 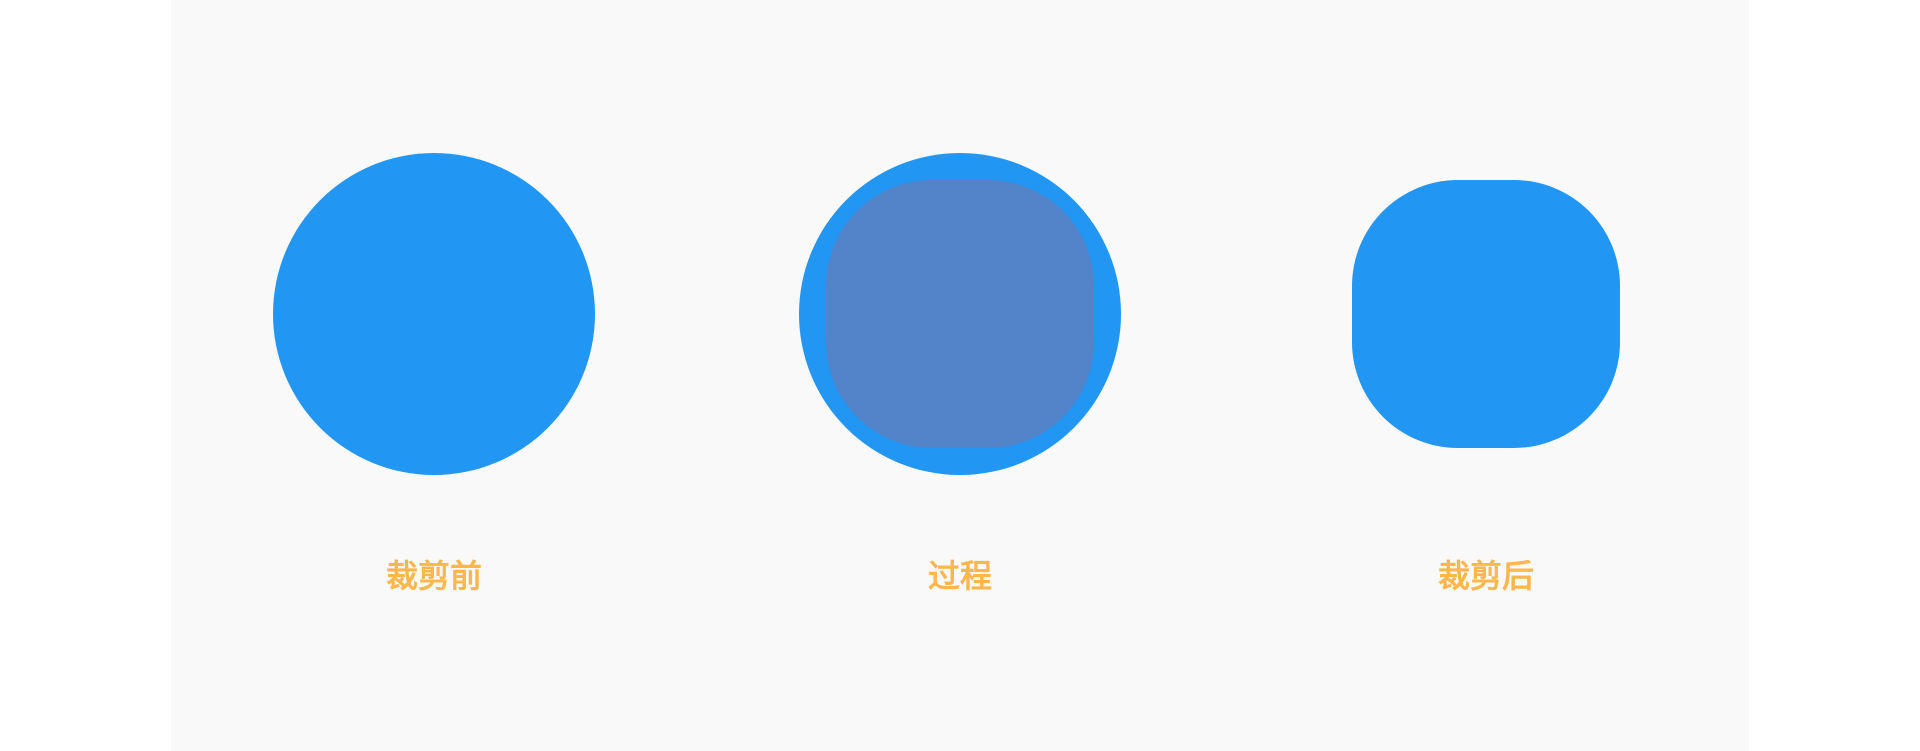 What do you see at coordinates (433, 576) in the screenshot?
I see `label-before: 裁剪前` at bounding box center [433, 576].